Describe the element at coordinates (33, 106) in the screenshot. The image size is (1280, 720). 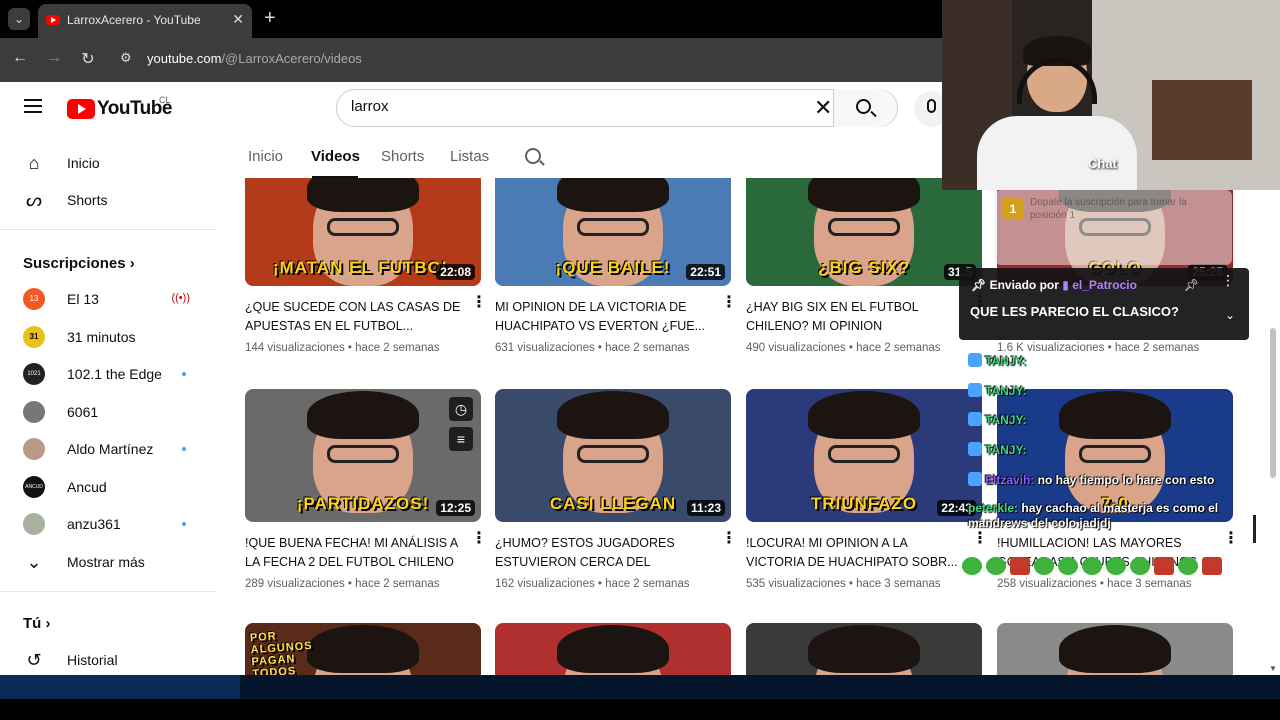
I see `menu-icon` at that location.